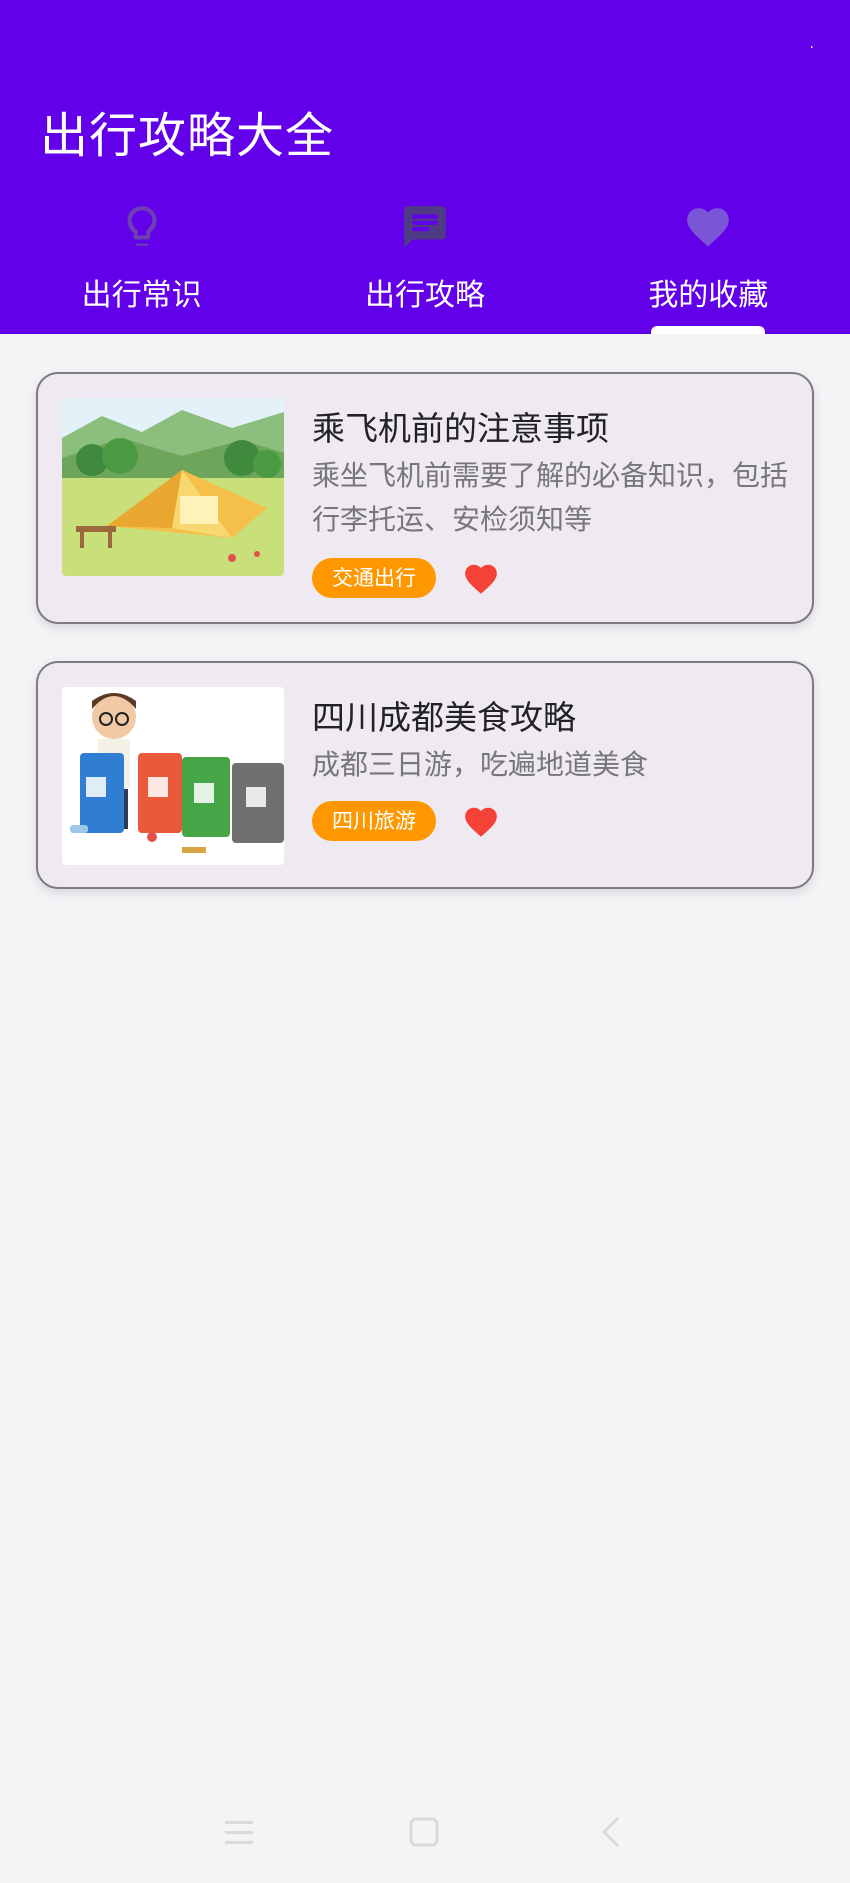 This screenshot has height=1883, width=850. I want to click on tab-label: 出行攻略, so click(424, 295).